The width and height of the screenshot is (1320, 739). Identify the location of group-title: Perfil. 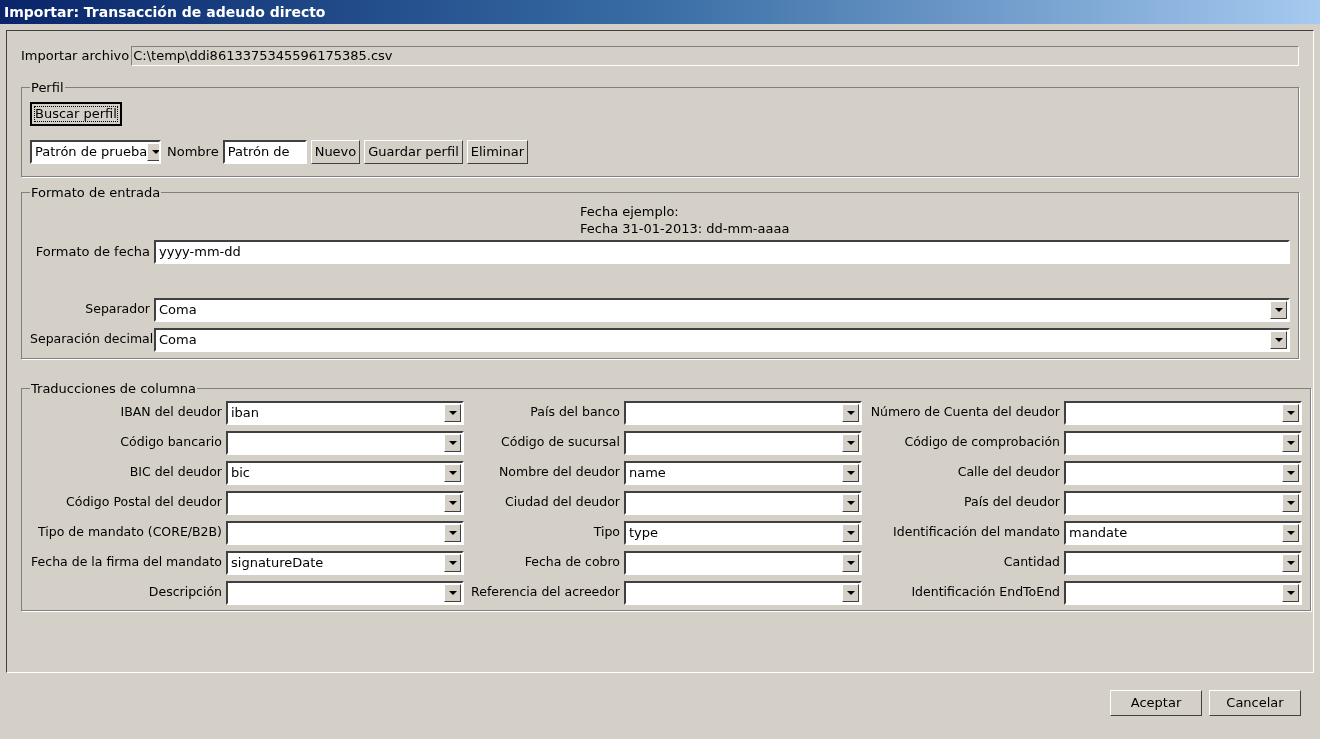
(47, 88).